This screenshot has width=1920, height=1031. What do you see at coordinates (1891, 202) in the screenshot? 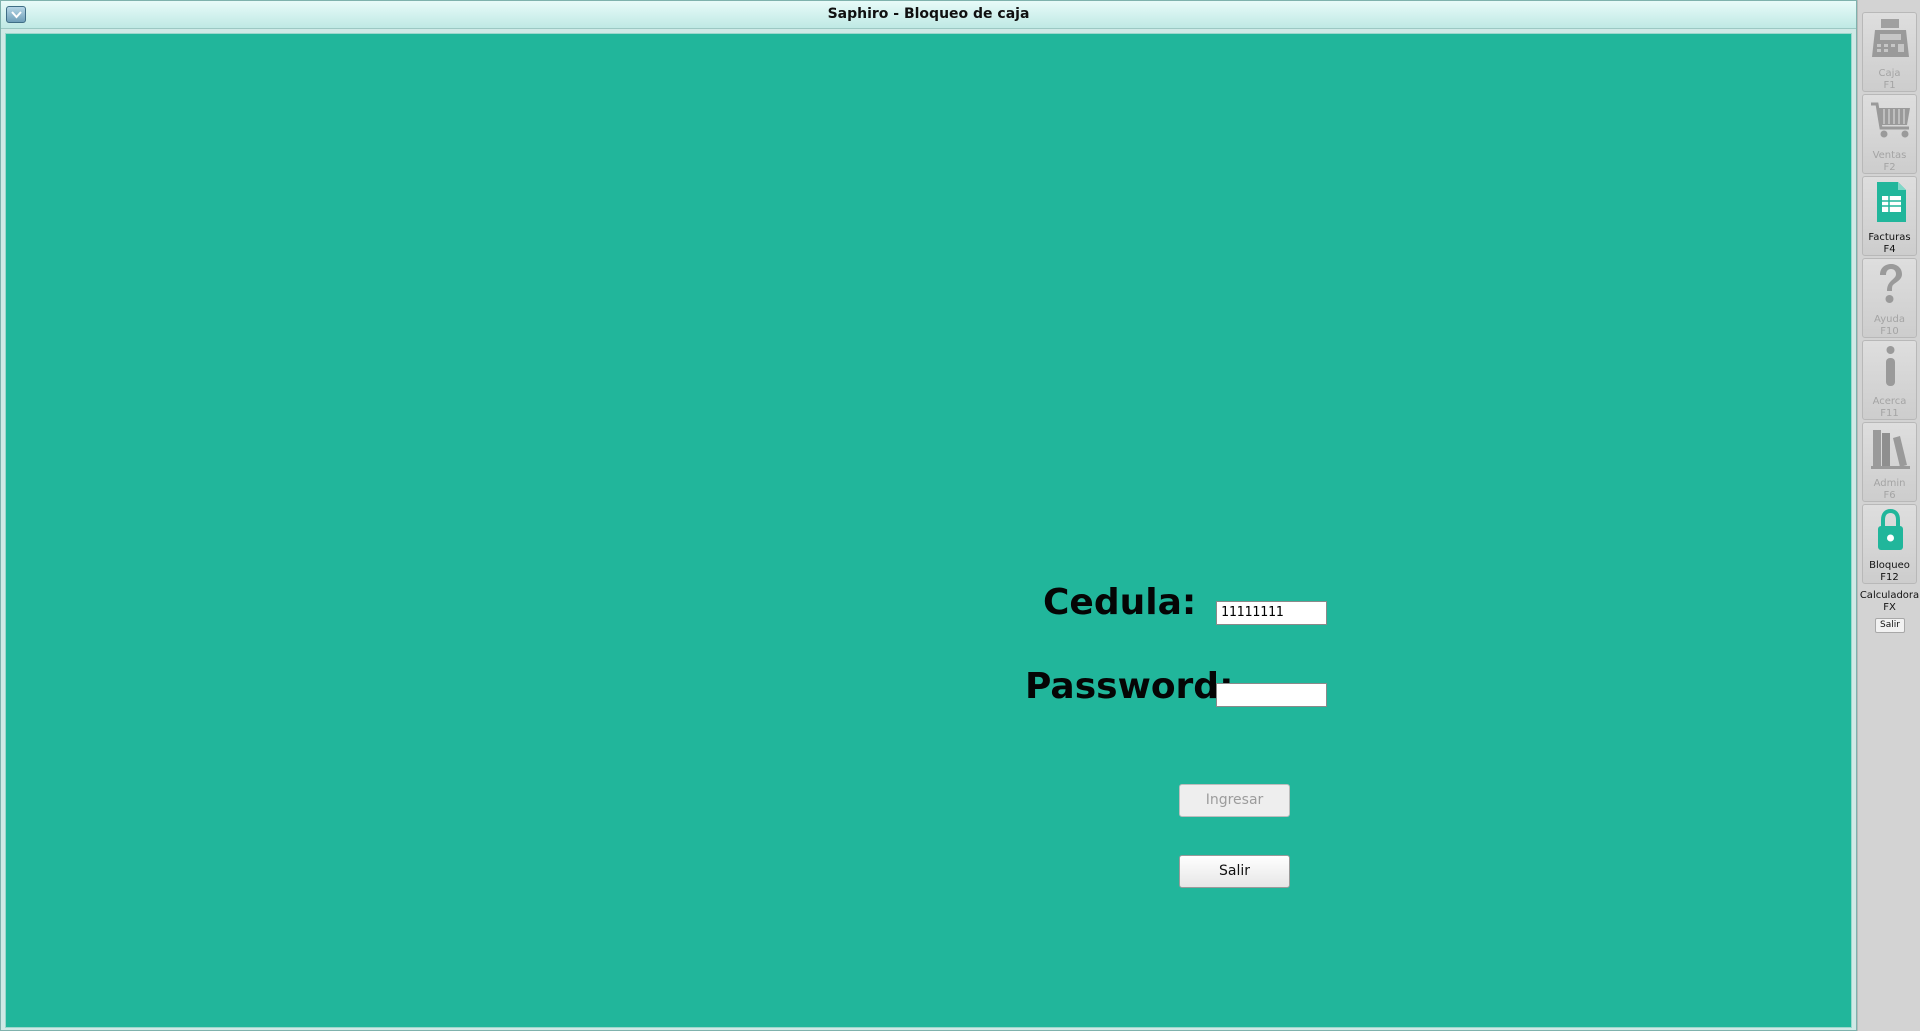
I see `invoice-document-icon` at bounding box center [1891, 202].